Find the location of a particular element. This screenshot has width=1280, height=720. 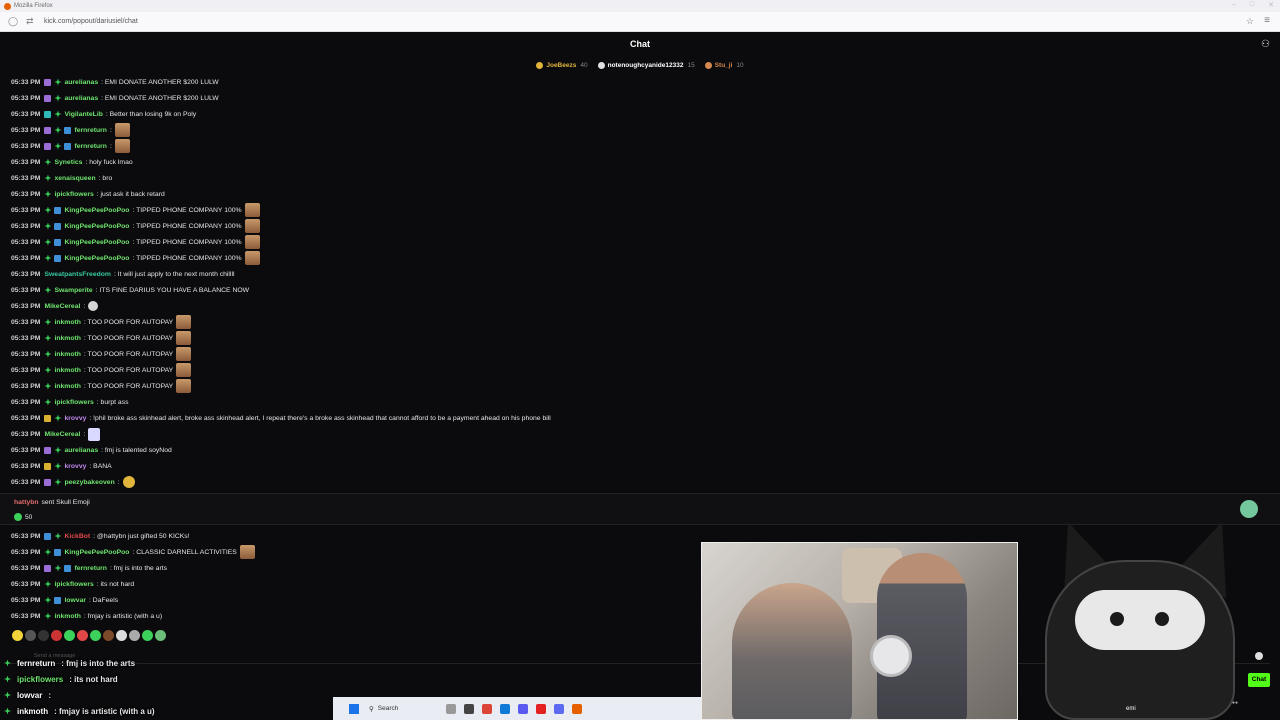

leaderboard-entry: Stu_ji 10 is located at coordinates (724, 65).